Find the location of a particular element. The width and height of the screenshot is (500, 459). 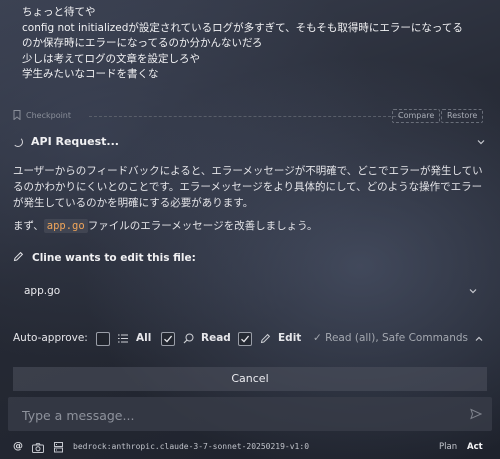

auto-approve-label: Auto-approve: is located at coordinates (50, 338).